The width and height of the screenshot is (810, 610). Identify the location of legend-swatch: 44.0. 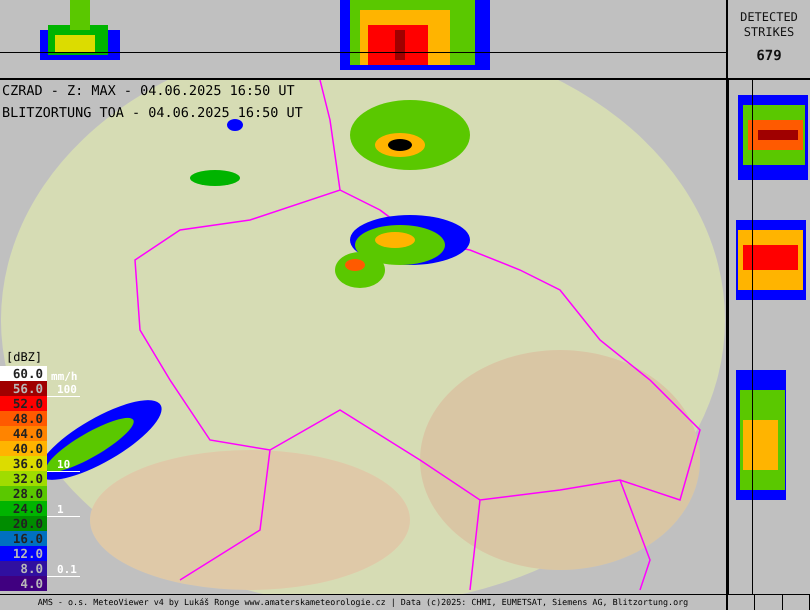
(23, 433).